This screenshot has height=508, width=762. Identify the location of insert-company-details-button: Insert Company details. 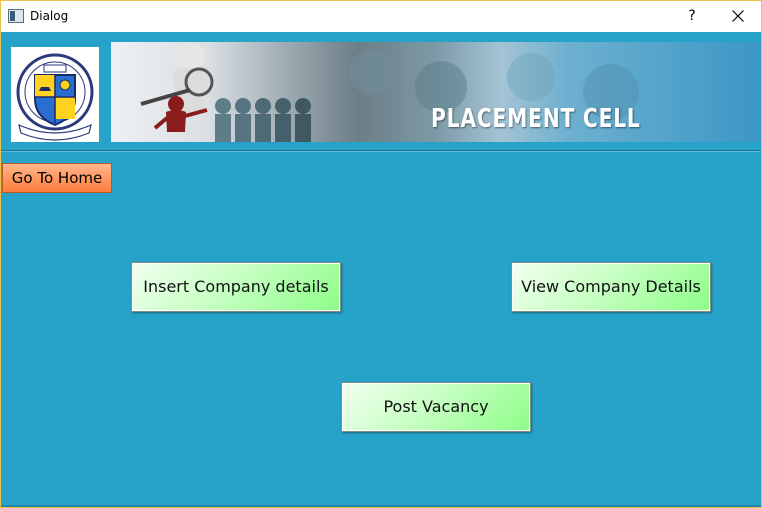
(236, 287).